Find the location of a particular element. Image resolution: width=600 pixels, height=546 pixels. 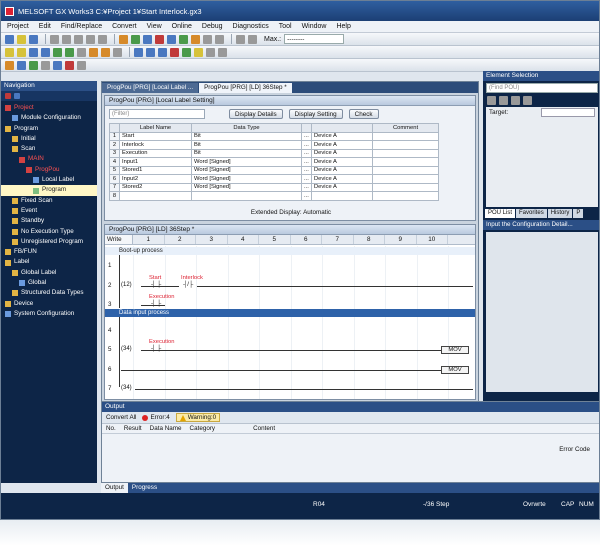

label-row: 5 Stored1 Word [Signed]... Device A is located at coordinates (274, 170).